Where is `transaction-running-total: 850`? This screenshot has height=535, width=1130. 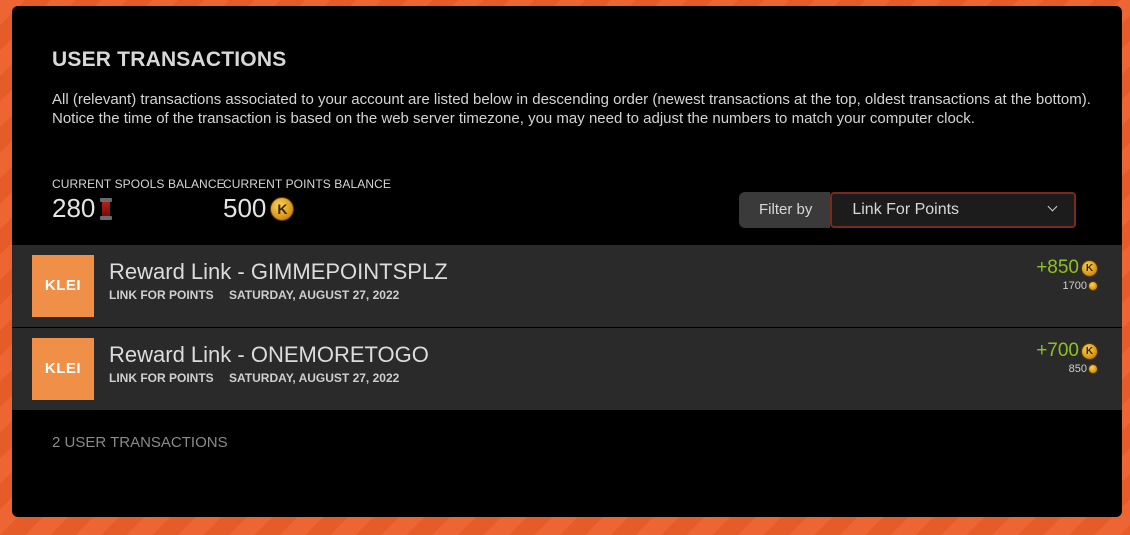
transaction-running-total: 850 is located at coordinates (1083, 369).